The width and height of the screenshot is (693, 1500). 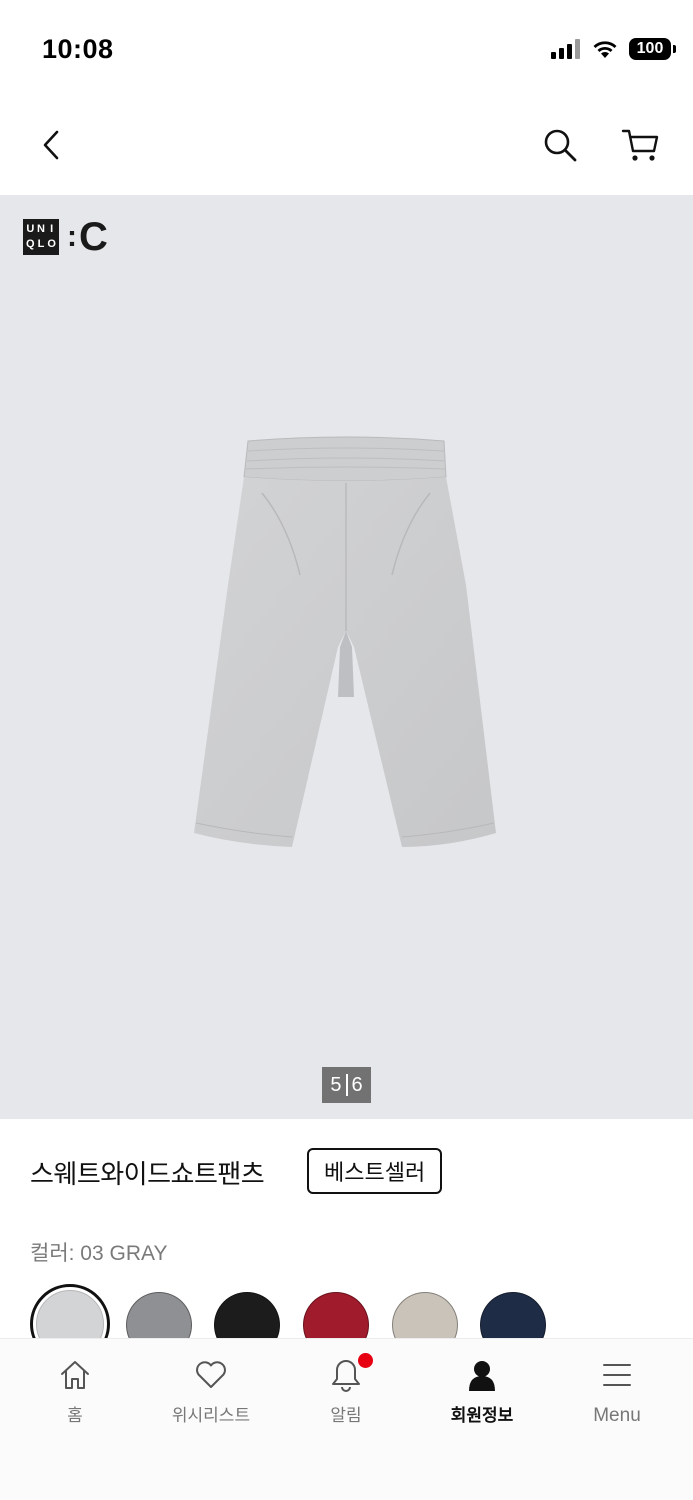 What do you see at coordinates (617, 1392) in the screenshot?
I see `tab-menu: Menu` at bounding box center [617, 1392].